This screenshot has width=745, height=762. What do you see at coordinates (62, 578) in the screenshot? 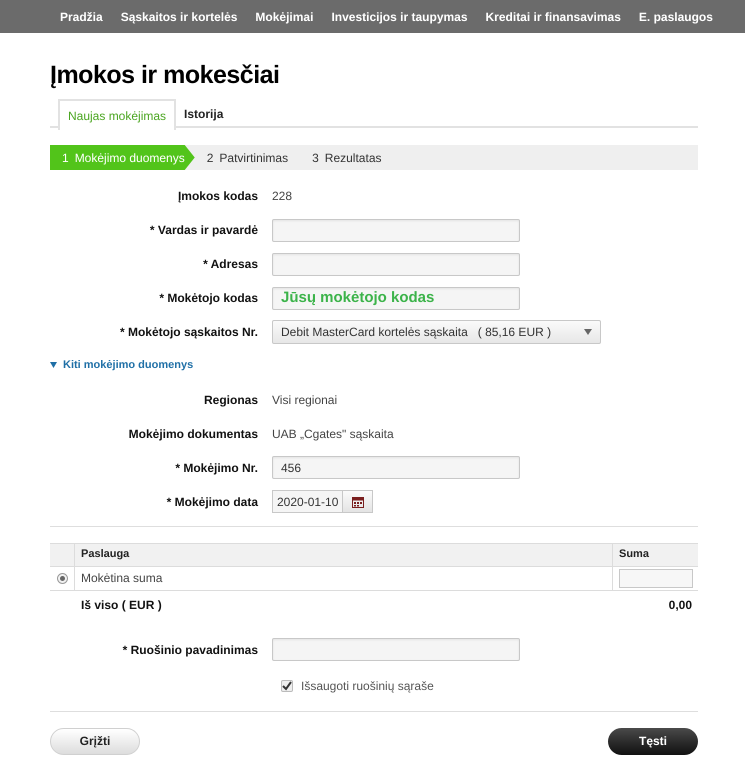
I see `radio-button` at bounding box center [62, 578].